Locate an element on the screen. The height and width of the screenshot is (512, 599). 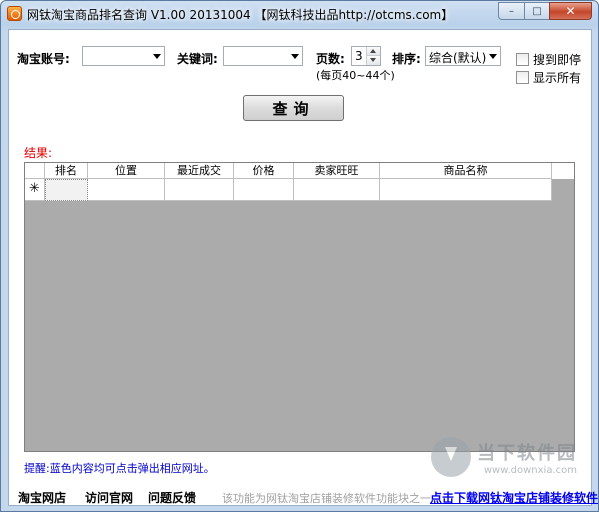
pages-label: 页数: is located at coordinates (330, 59).